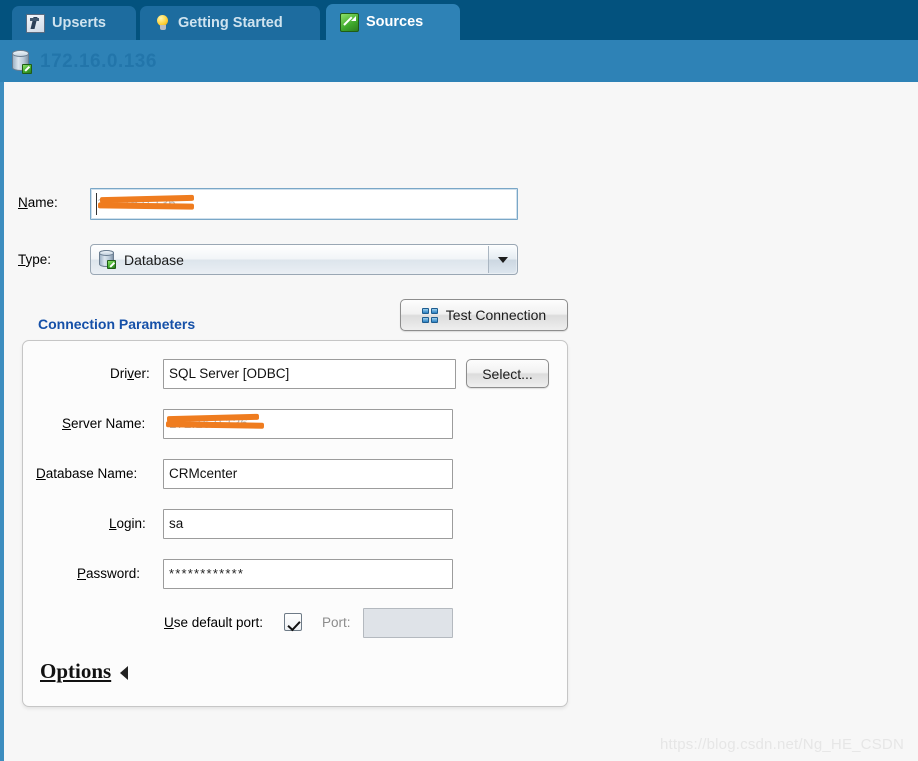  What do you see at coordinates (38, 259) in the screenshot?
I see `type-label-rest: ype:` at bounding box center [38, 259].